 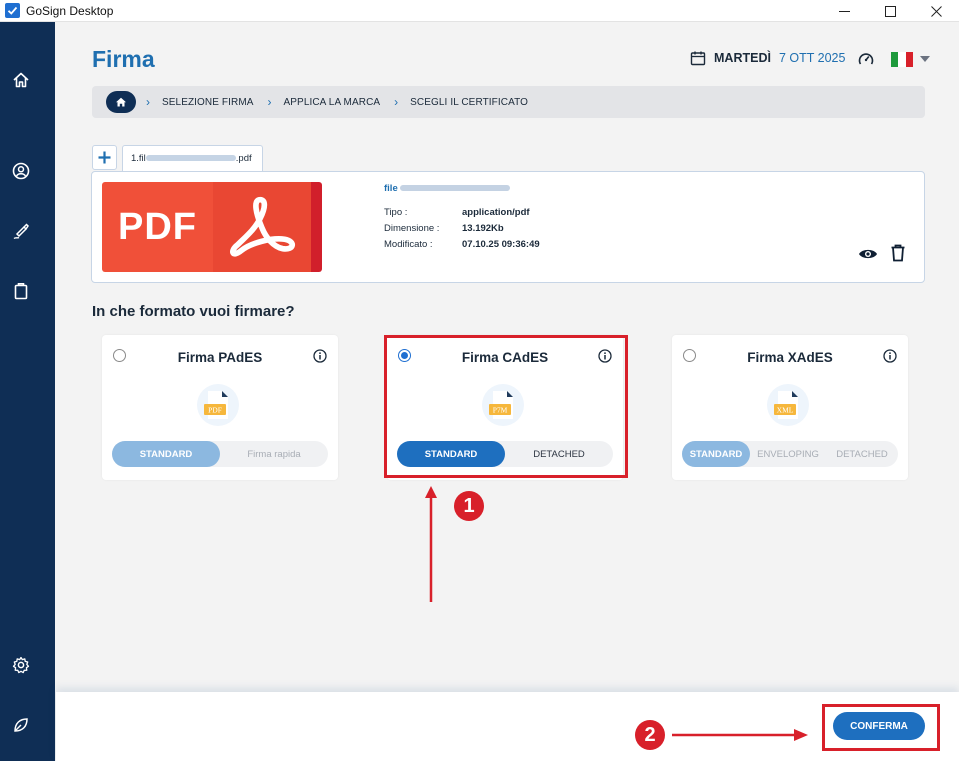 What do you see at coordinates (12, 10) in the screenshot?
I see `gosign-app-icon` at bounding box center [12, 10].